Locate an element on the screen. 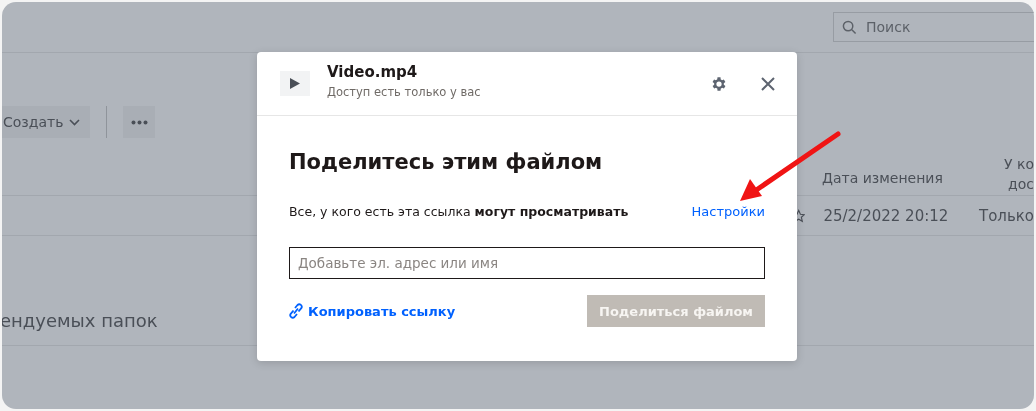 The image size is (1036, 411). more-button is located at coordinates (139, 122).